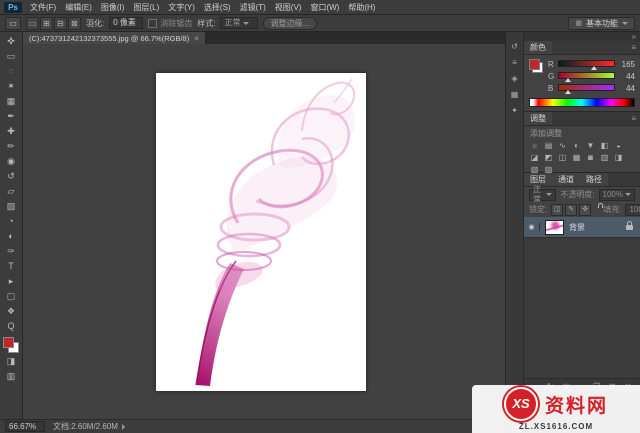 The height and width of the screenshot is (433, 640). I want to click on swatches-panel-icon: ▦, so click(515, 94).